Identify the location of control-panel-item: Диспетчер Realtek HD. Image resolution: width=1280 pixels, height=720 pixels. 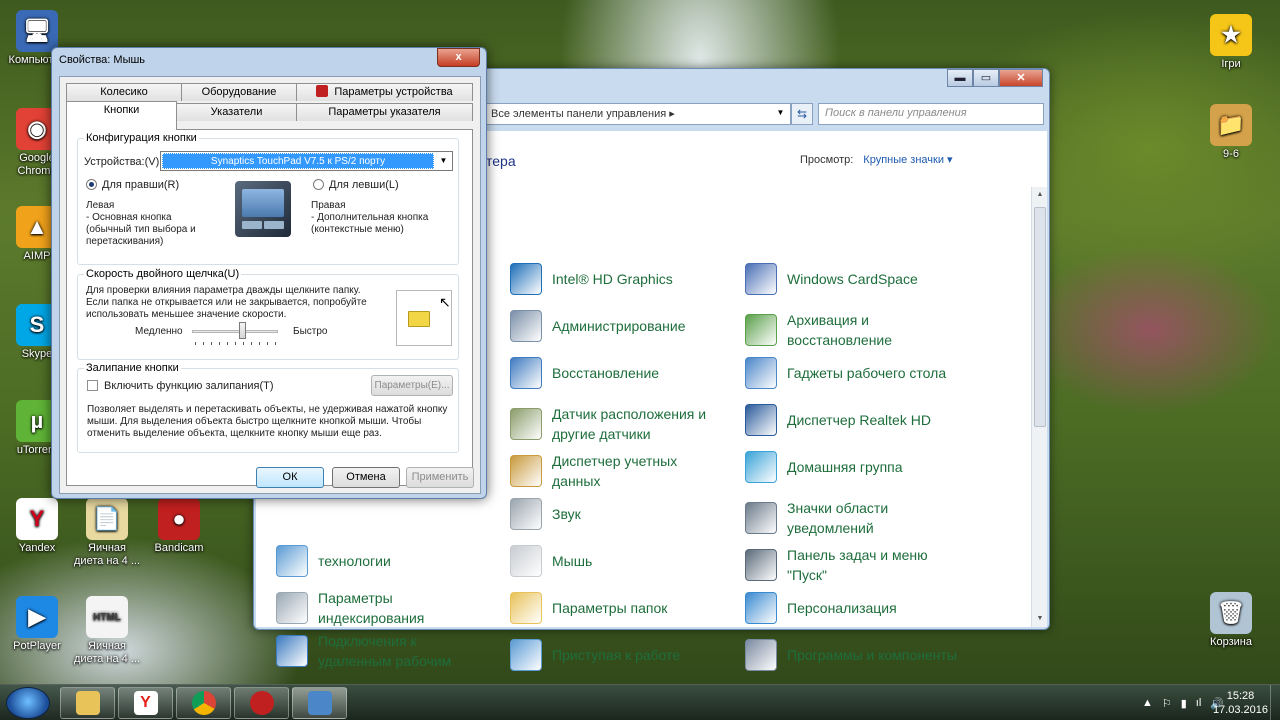
(853, 420).